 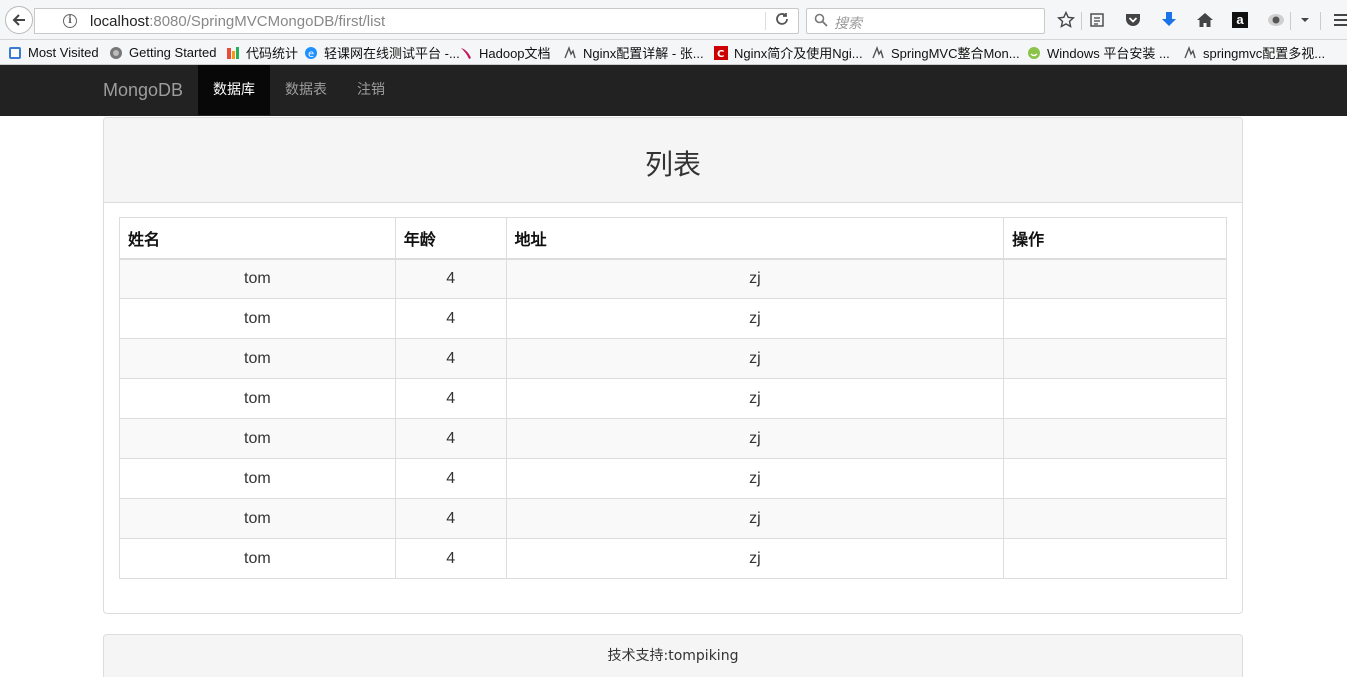 I want to click on navbar-brand: MongoDB, so click(x=143, y=90).